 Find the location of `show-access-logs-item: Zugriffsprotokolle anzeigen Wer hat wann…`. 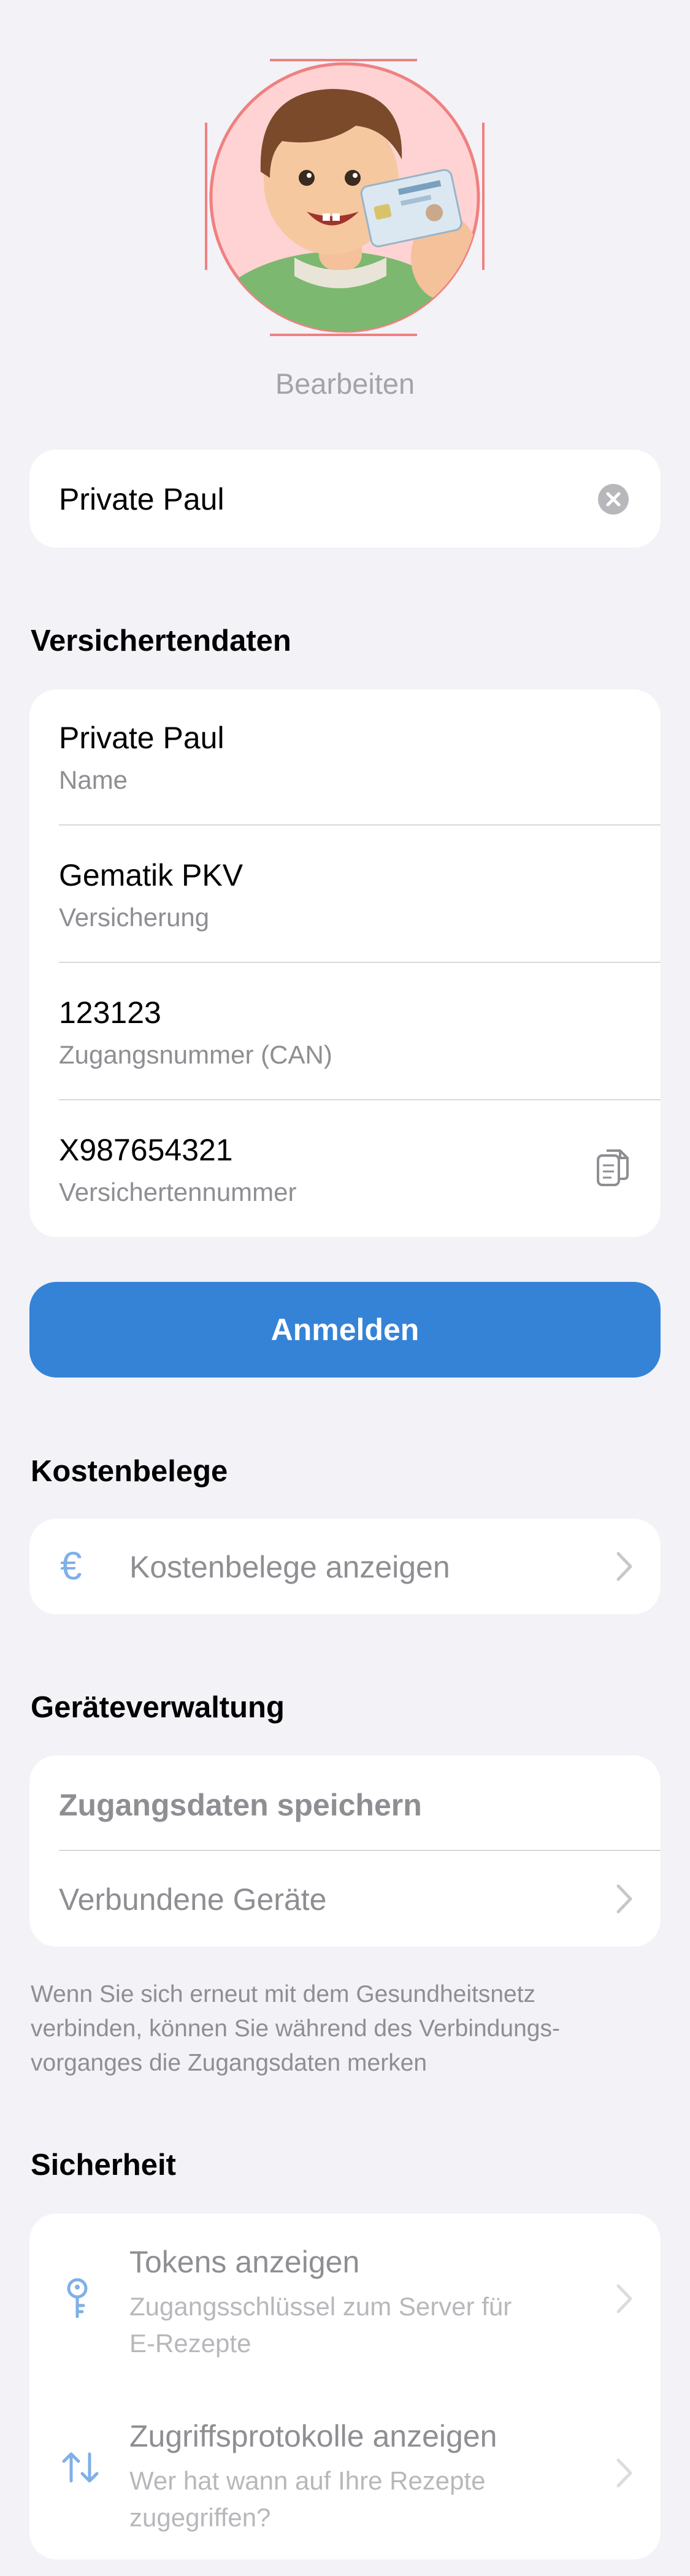

show-access-logs-item: Zugriffsprotokolle anzeigen Wer hat wann… is located at coordinates (345, 2472).